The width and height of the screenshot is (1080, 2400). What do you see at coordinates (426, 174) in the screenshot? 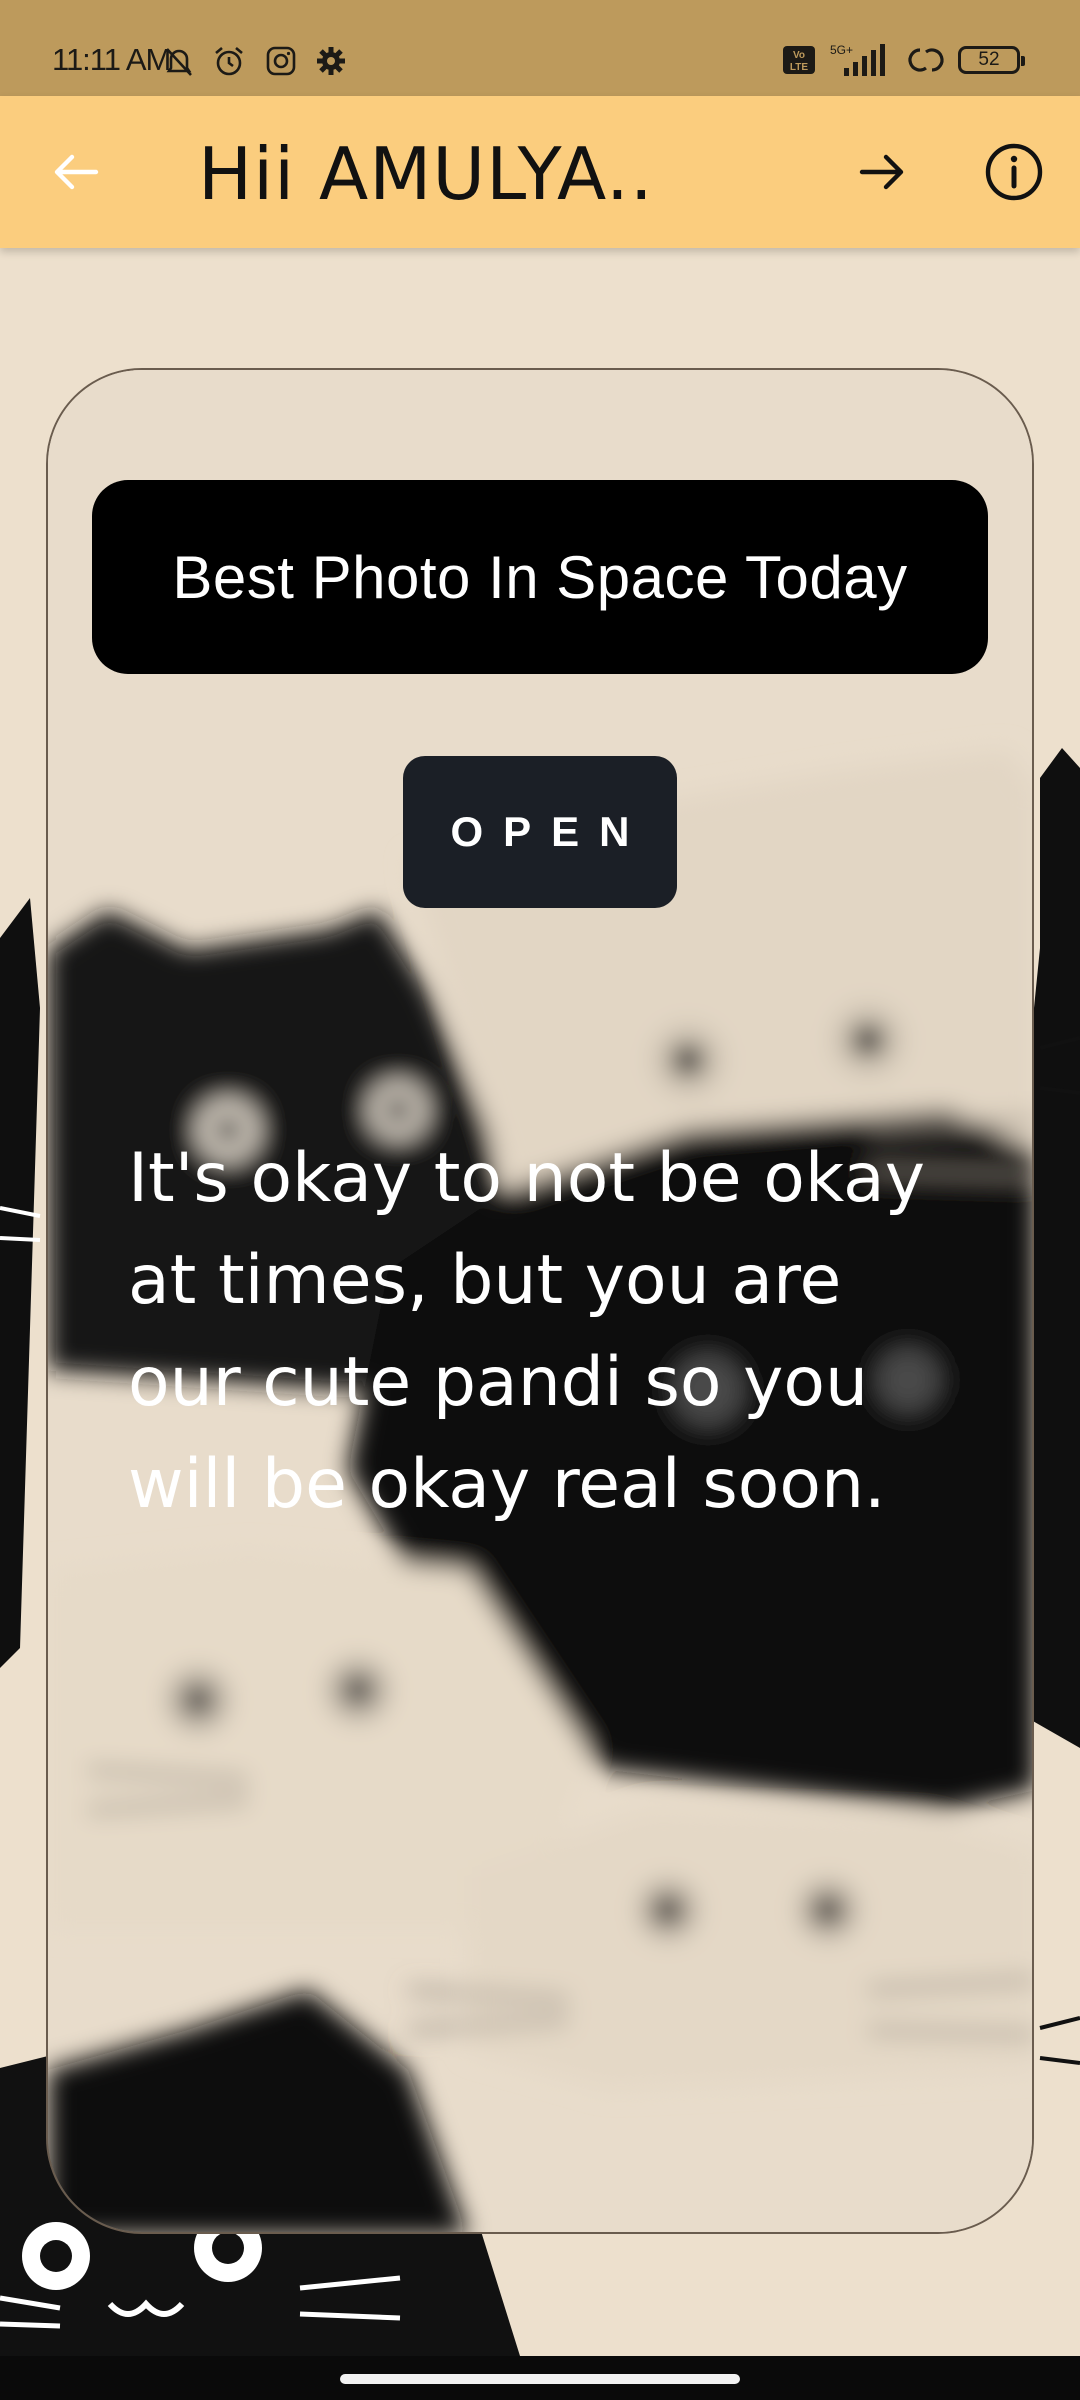
I see `page-title: Hii AMULYA..` at bounding box center [426, 174].